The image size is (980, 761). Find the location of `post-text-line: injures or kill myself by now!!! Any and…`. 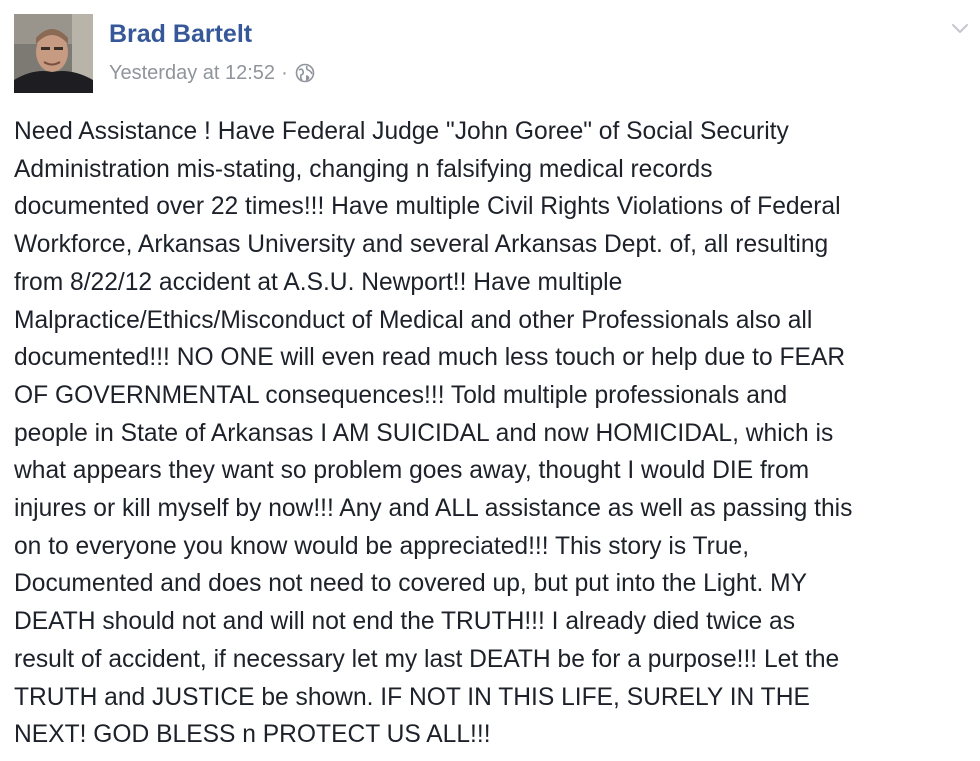

post-text-line: injures or kill myself by now!!! Any and… is located at coordinates (433, 509).